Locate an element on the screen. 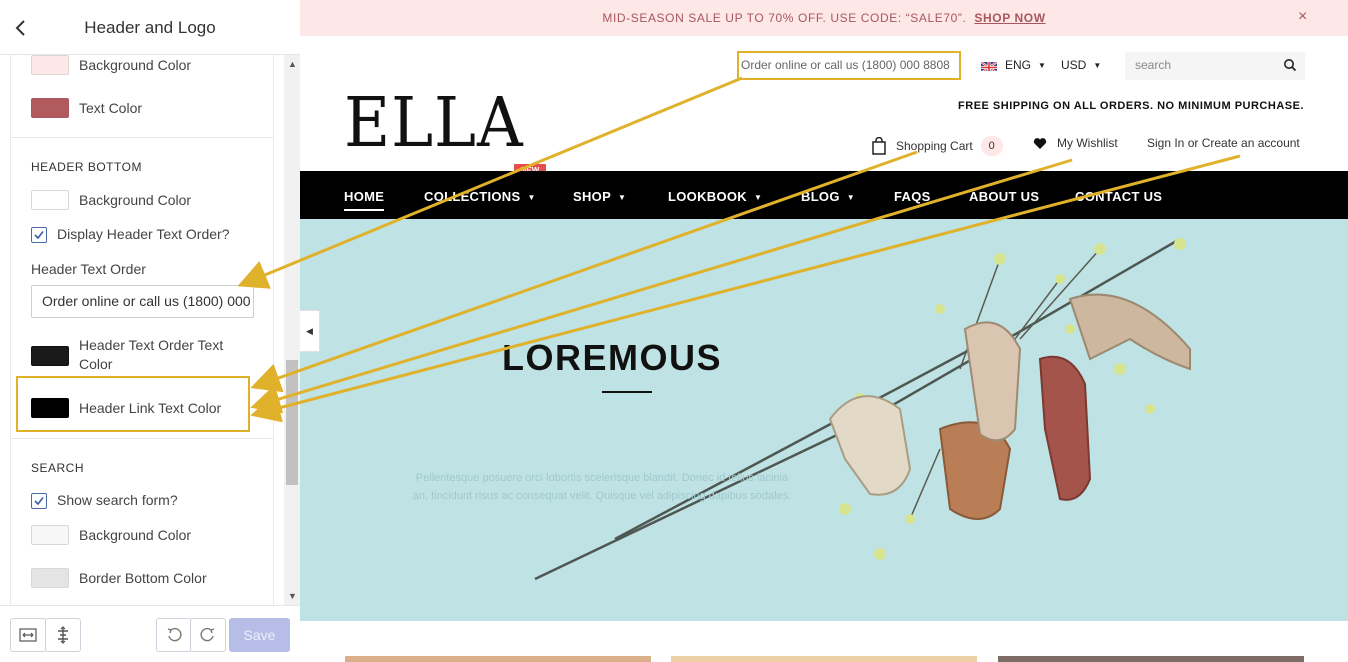 The image size is (1348, 662). shop-now-link: SHOP NOW is located at coordinates (1009, 18).